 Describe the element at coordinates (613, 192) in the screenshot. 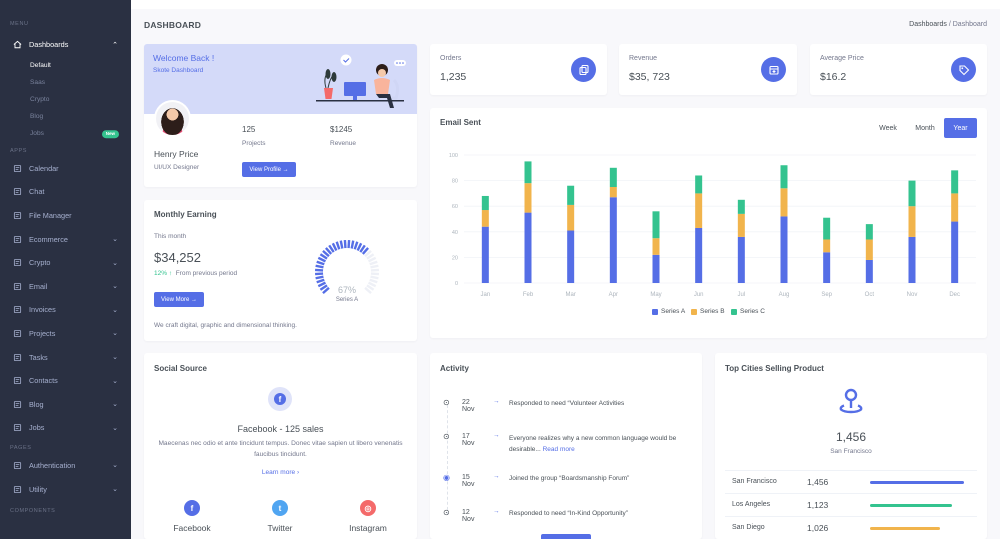

I see `bar-series-b-apr` at that location.